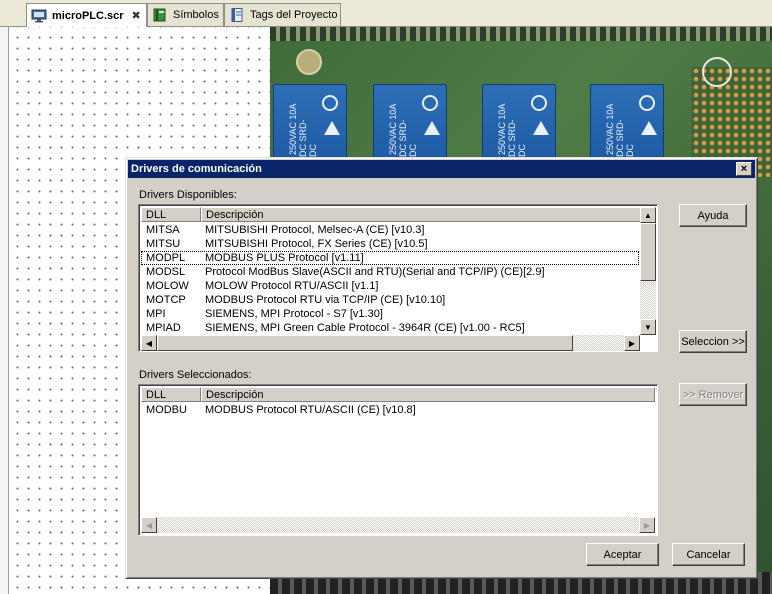 The height and width of the screenshot is (594, 772). I want to click on tab-label: Símbolos, so click(196, 15).